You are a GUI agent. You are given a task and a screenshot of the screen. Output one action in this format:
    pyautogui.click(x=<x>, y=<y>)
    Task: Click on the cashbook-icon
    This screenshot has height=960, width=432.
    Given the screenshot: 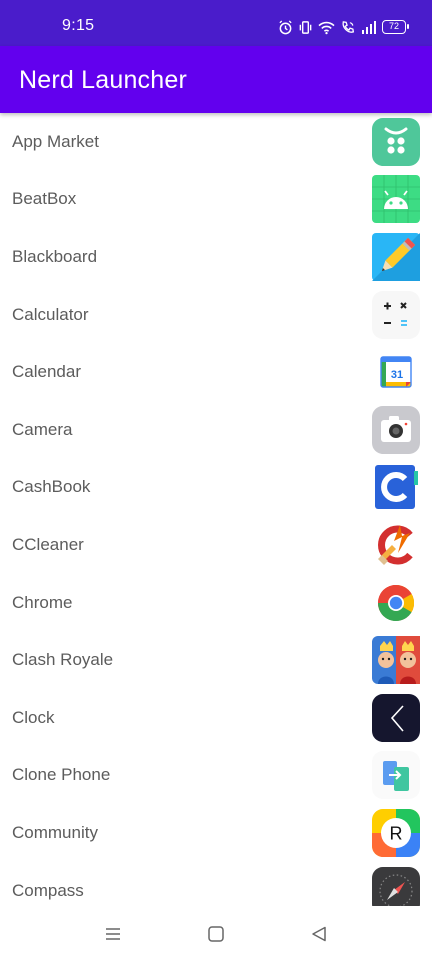 What is the action you would take?
    pyautogui.click(x=396, y=487)
    